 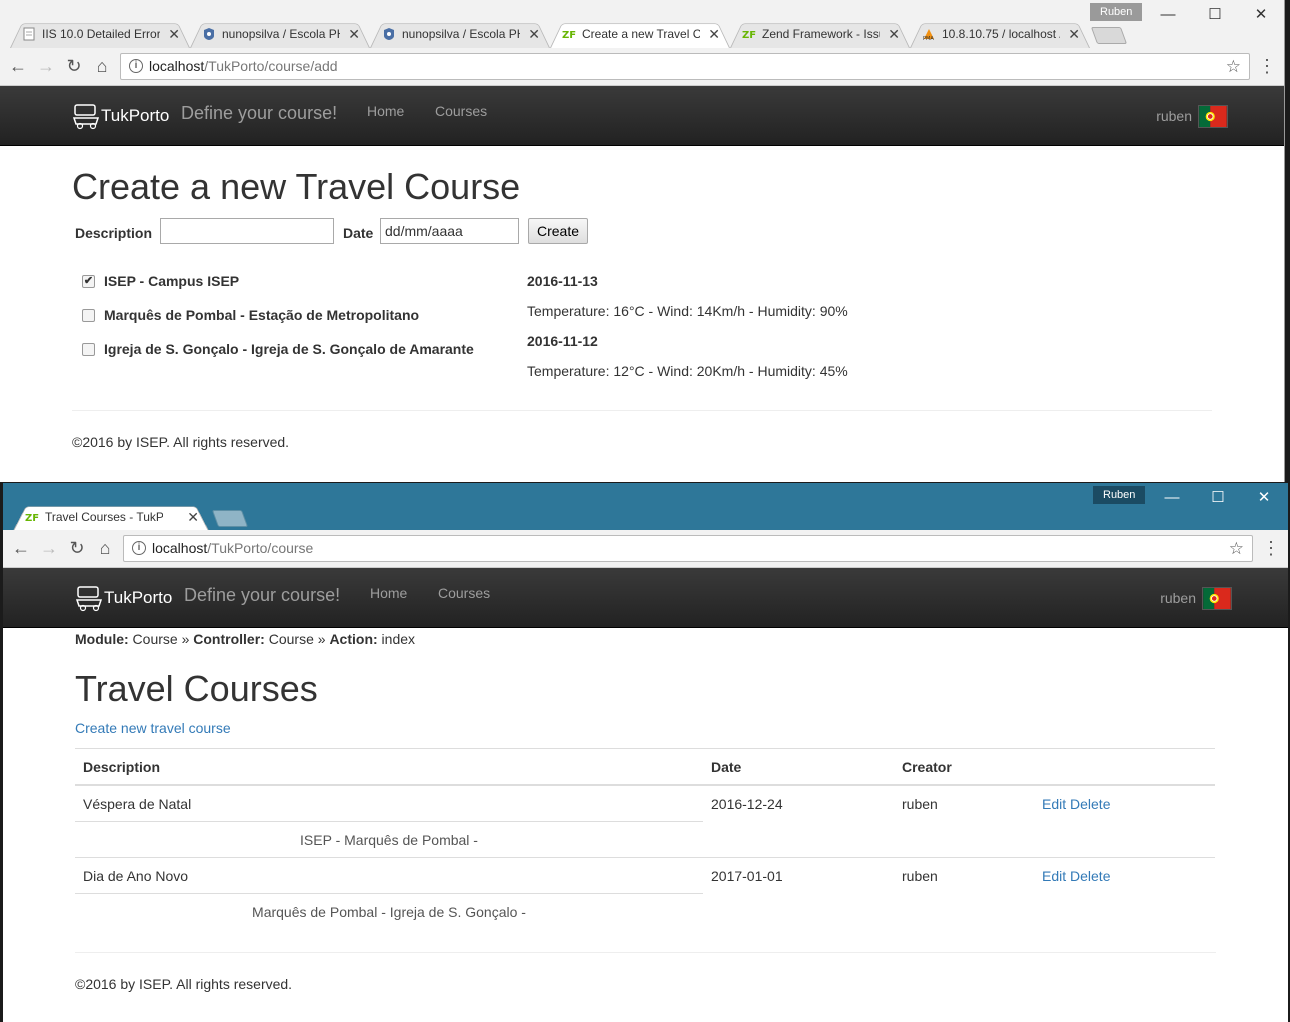 What do you see at coordinates (820, 33) in the screenshot?
I see `tab-zend-issues: ZF Zend Framework - Issu ✕` at bounding box center [820, 33].